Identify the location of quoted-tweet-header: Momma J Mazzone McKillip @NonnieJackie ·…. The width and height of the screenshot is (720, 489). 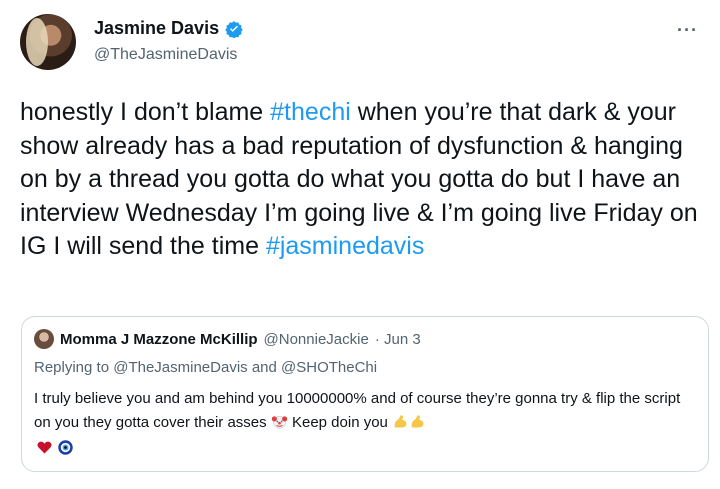
(227, 339).